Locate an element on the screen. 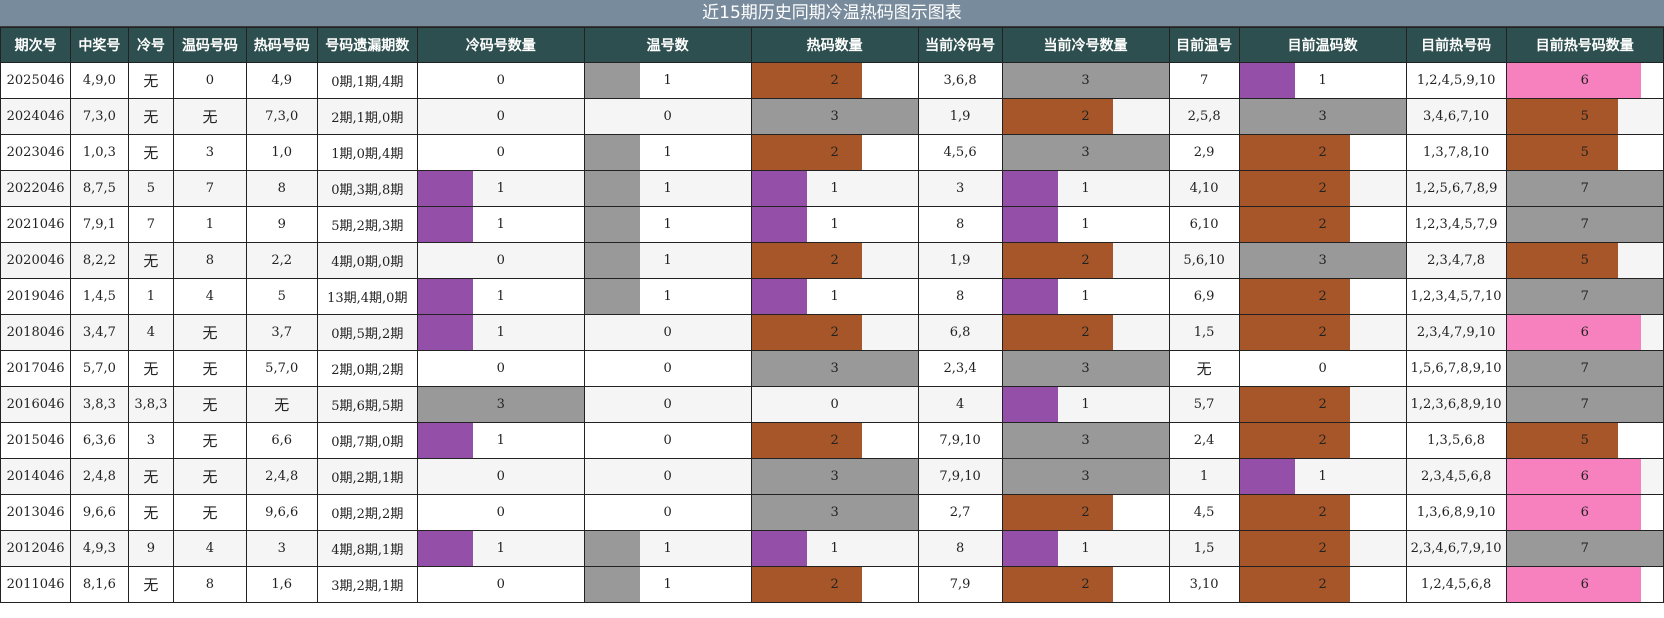 The height and width of the screenshot is (618, 1664). cell-miss: 13期,4期,0期 is located at coordinates (367, 296).